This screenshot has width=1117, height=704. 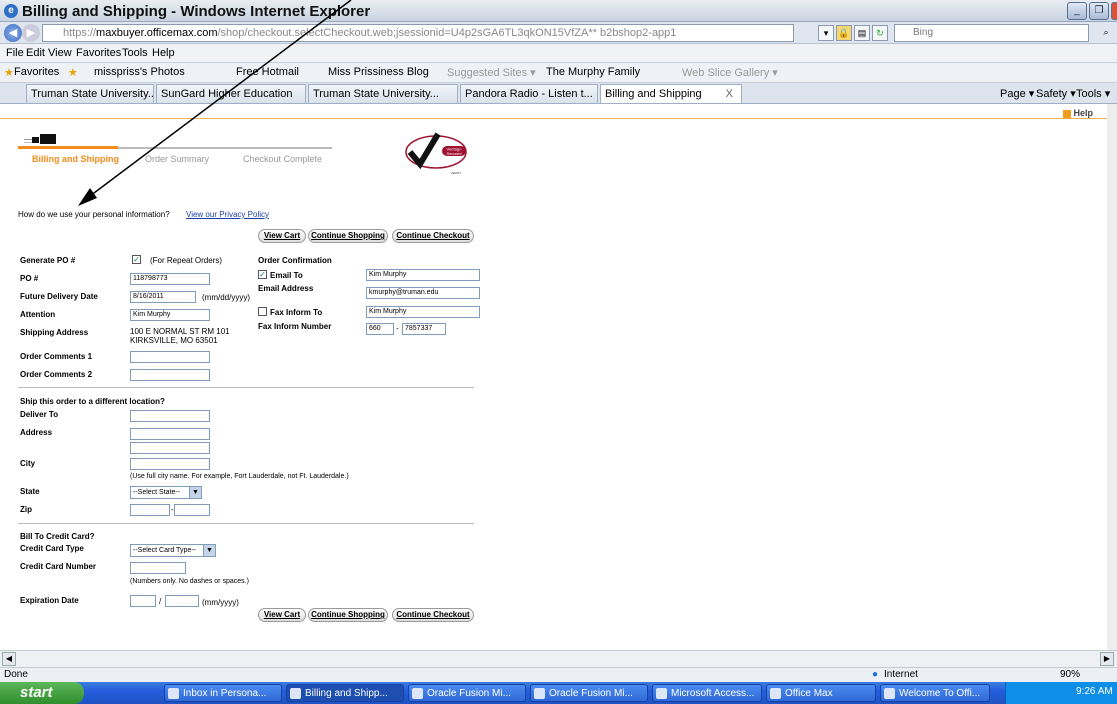 What do you see at coordinates (9, 73) in the screenshot?
I see `favorites-star-icon: ★` at bounding box center [9, 73].